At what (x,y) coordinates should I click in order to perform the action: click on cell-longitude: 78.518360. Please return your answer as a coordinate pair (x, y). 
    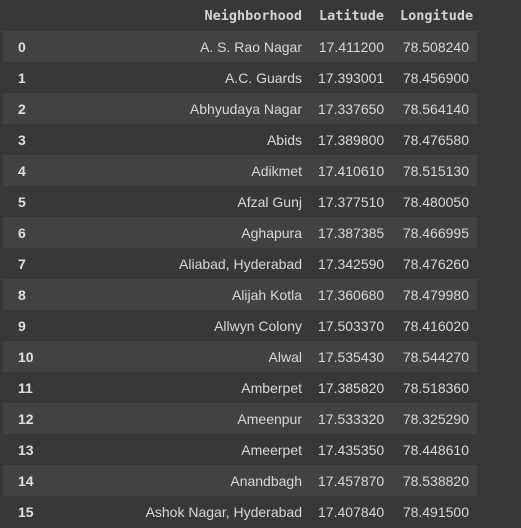
    Looking at the image, I should click on (435, 387).